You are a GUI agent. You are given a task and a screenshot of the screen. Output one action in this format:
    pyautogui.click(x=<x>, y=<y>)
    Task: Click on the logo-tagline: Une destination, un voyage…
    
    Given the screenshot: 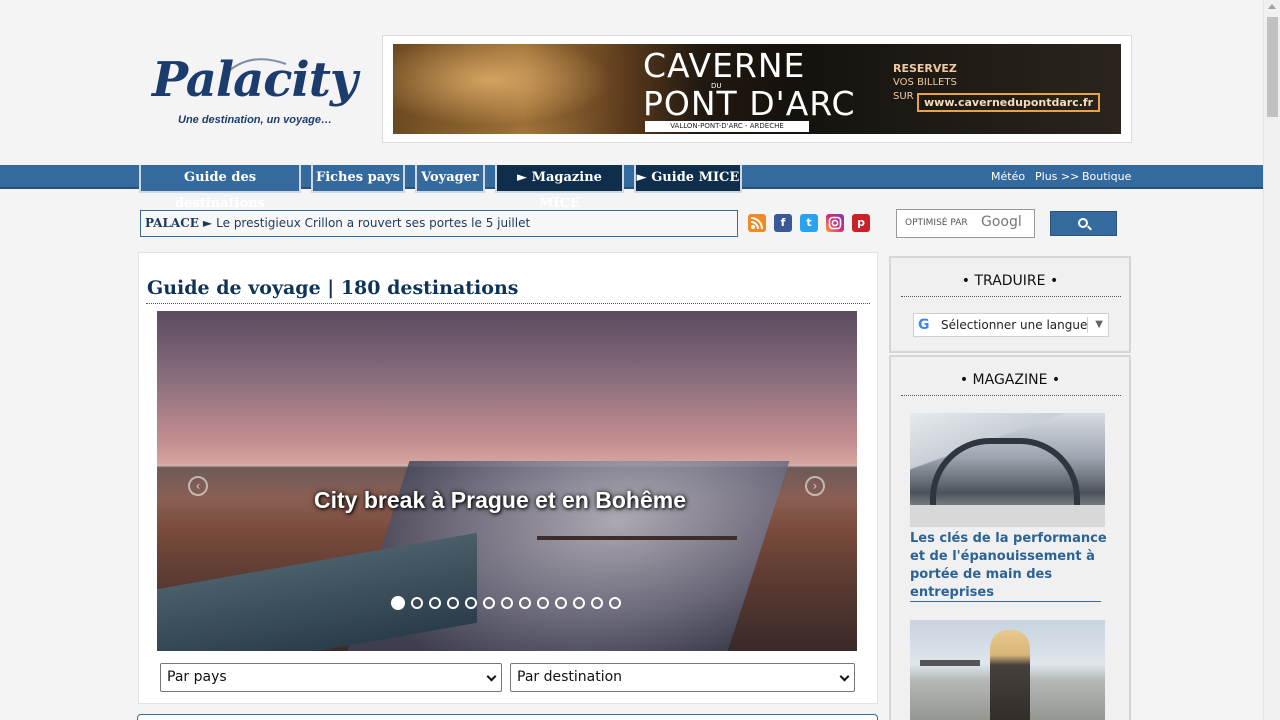 What is the action you would take?
    pyautogui.click(x=255, y=120)
    